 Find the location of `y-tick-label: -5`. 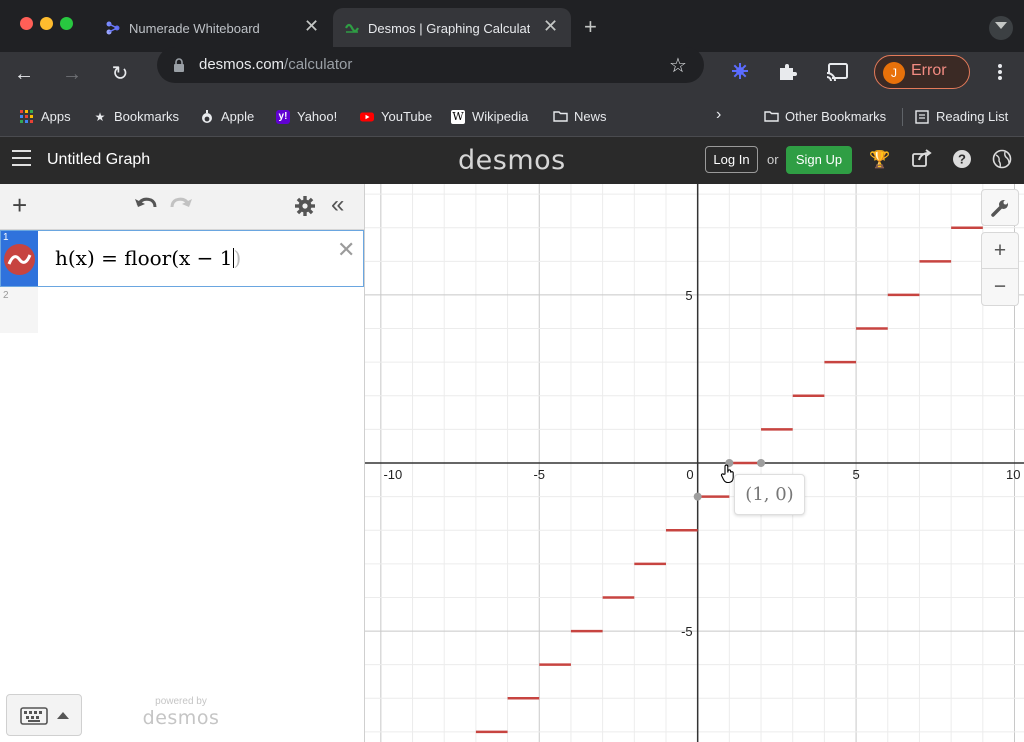

y-tick-label: -5 is located at coordinates (687, 631).